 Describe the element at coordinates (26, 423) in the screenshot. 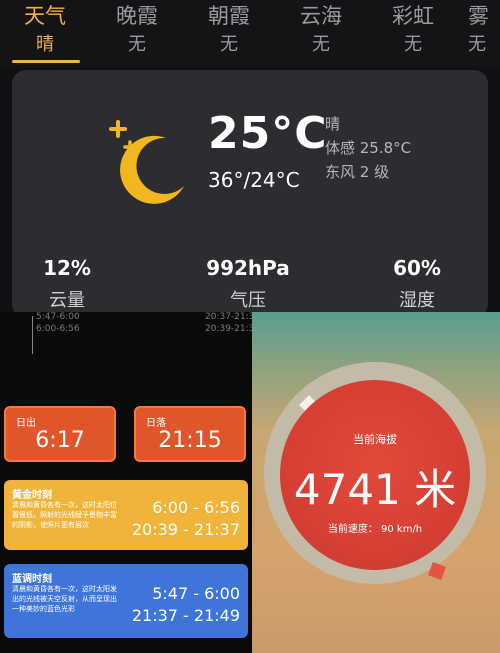

I see `sunrise-label: 日出` at that location.